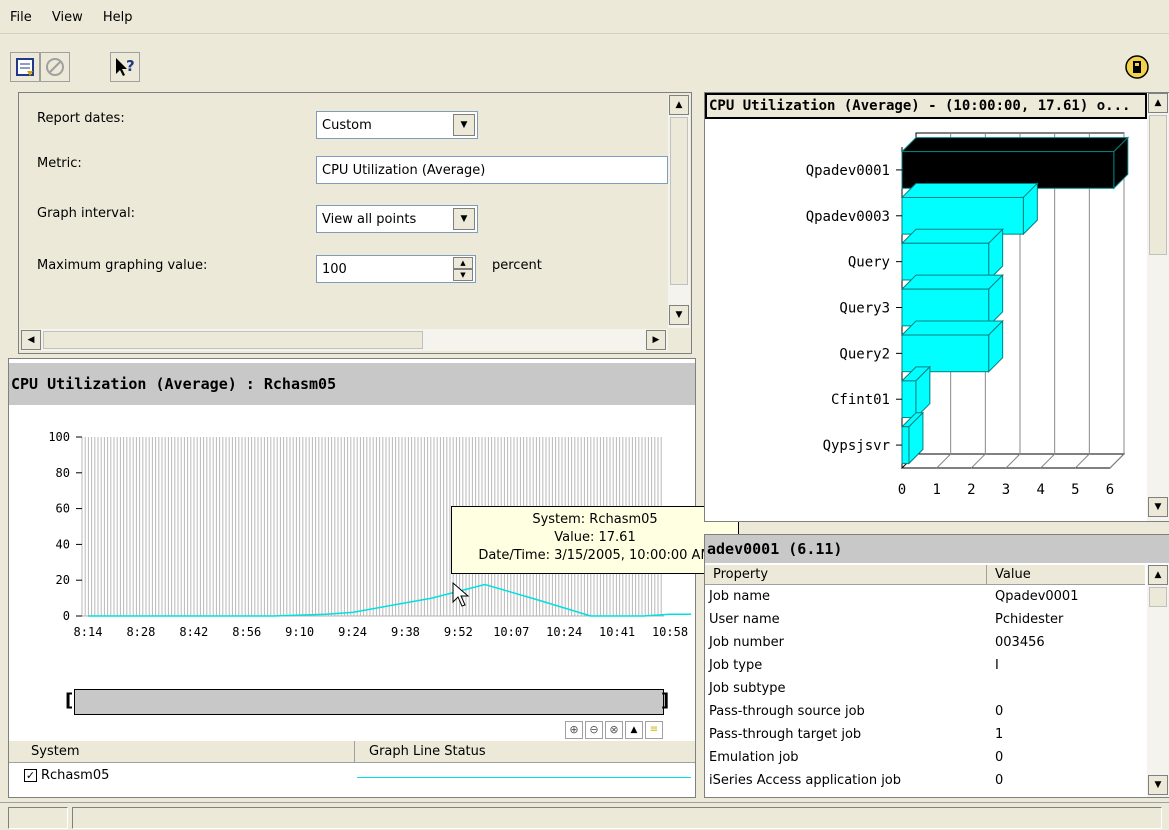 This screenshot has width=1169, height=830. What do you see at coordinates (66, 616) in the screenshot?
I see `y-tick-label: 0` at bounding box center [66, 616].